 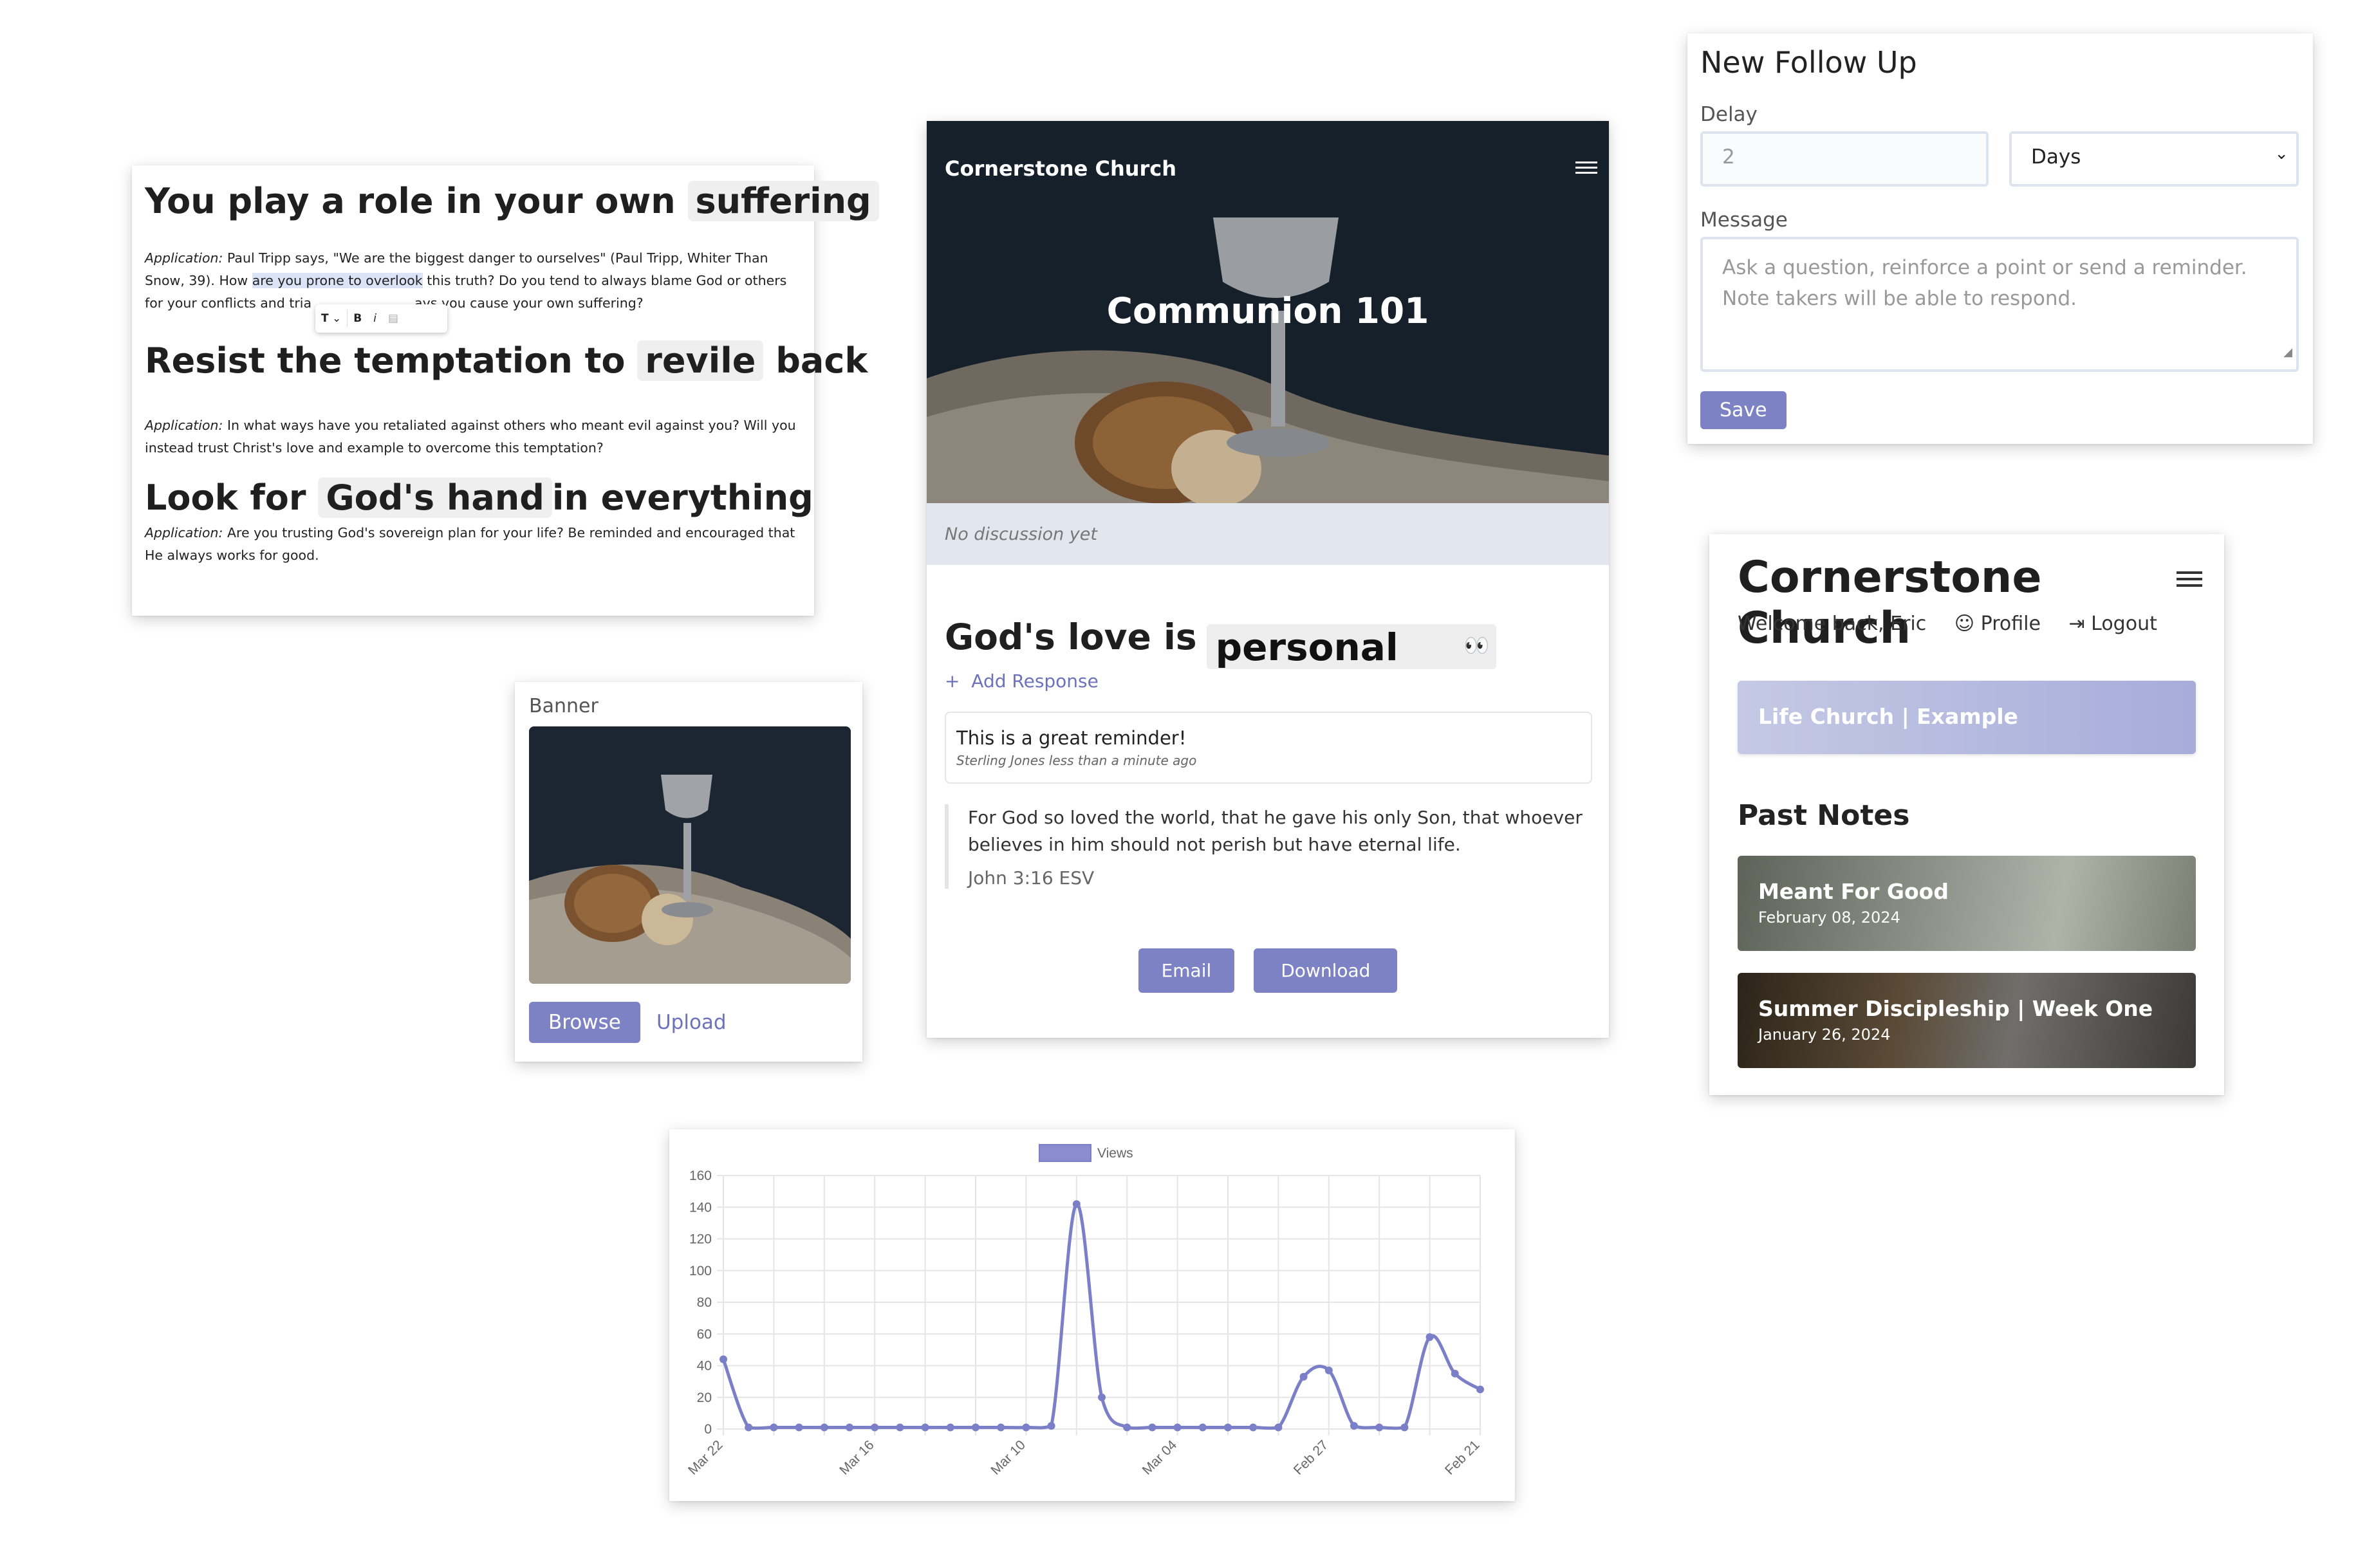 I want to click on bread-and-cup-image, so click(x=690, y=855).